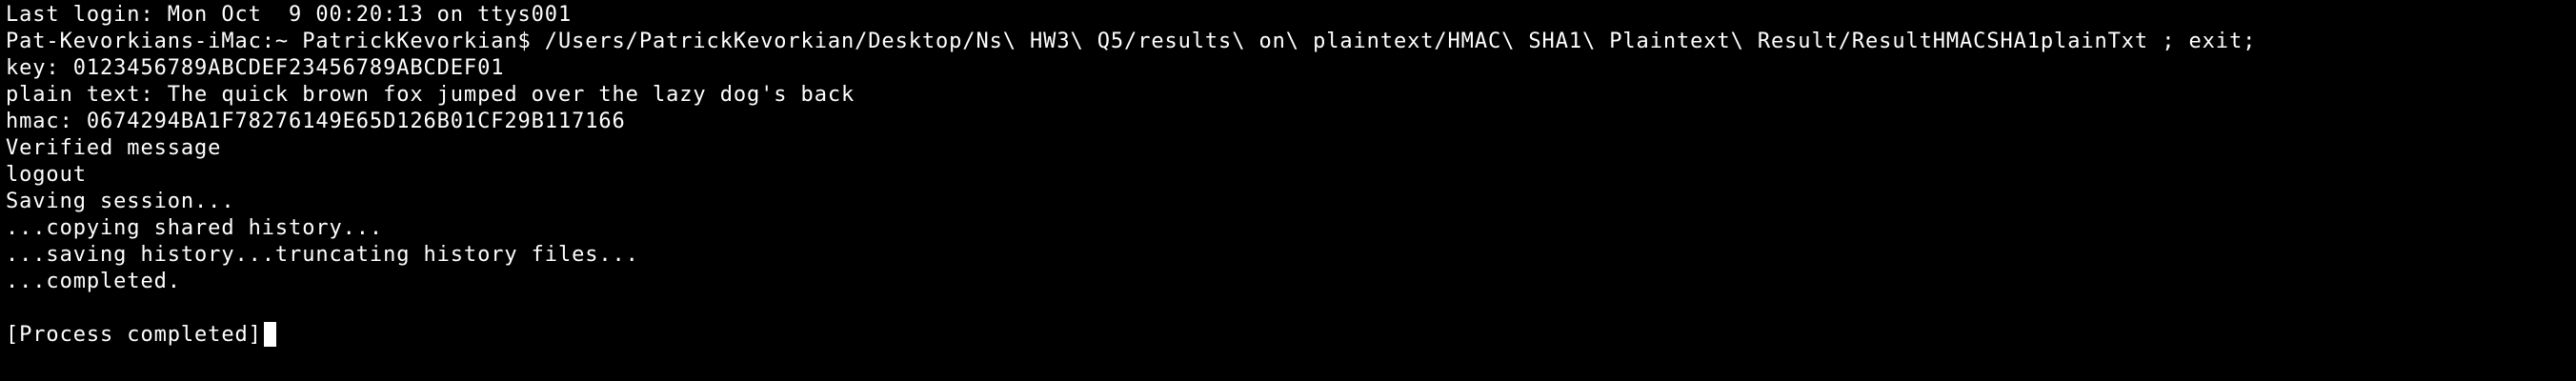 The height and width of the screenshot is (381, 2576). I want to click on terminal-line-verified: Verified message, so click(114, 148).